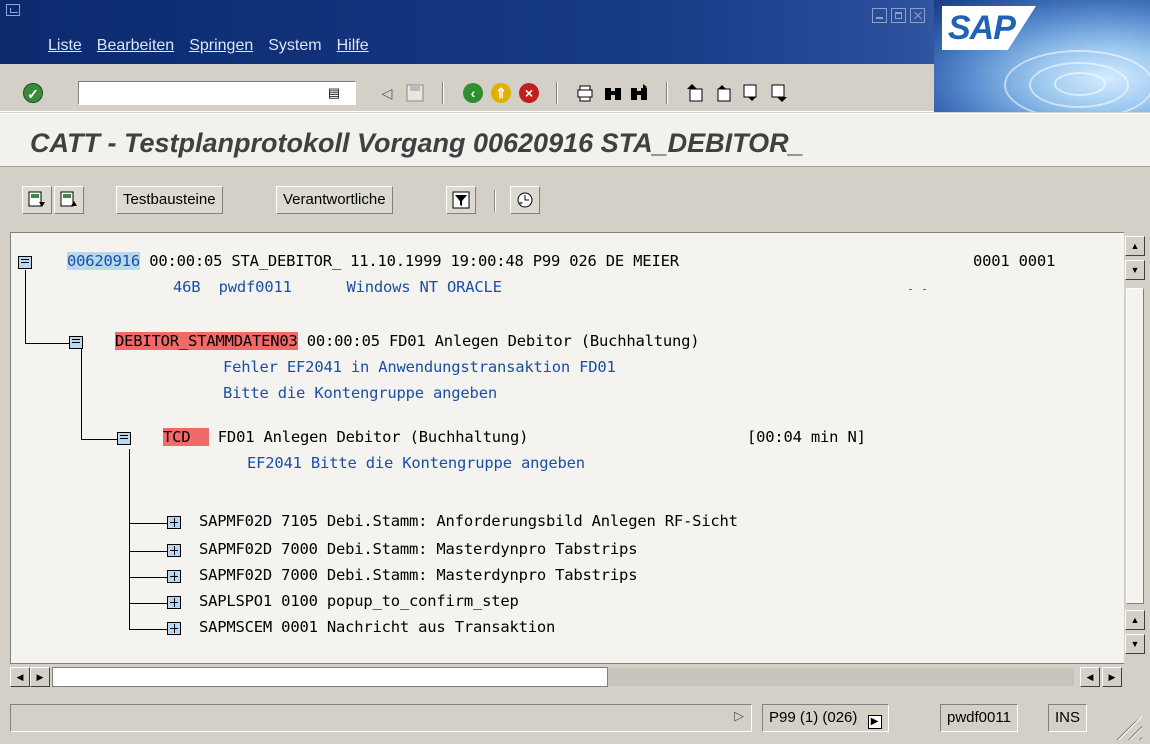  I want to click on status-message-field, so click(381, 718).